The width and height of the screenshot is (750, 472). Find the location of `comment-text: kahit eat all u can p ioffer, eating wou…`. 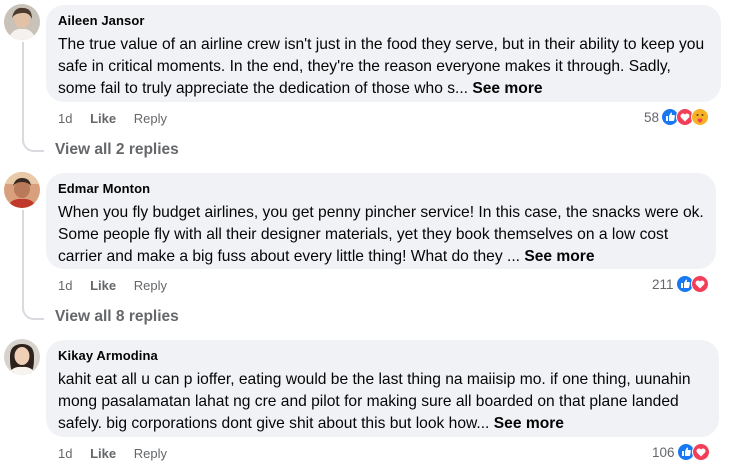

comment-text: kahit eat all u can p ioffer, eating wou… is located at coordinates (382, 402).